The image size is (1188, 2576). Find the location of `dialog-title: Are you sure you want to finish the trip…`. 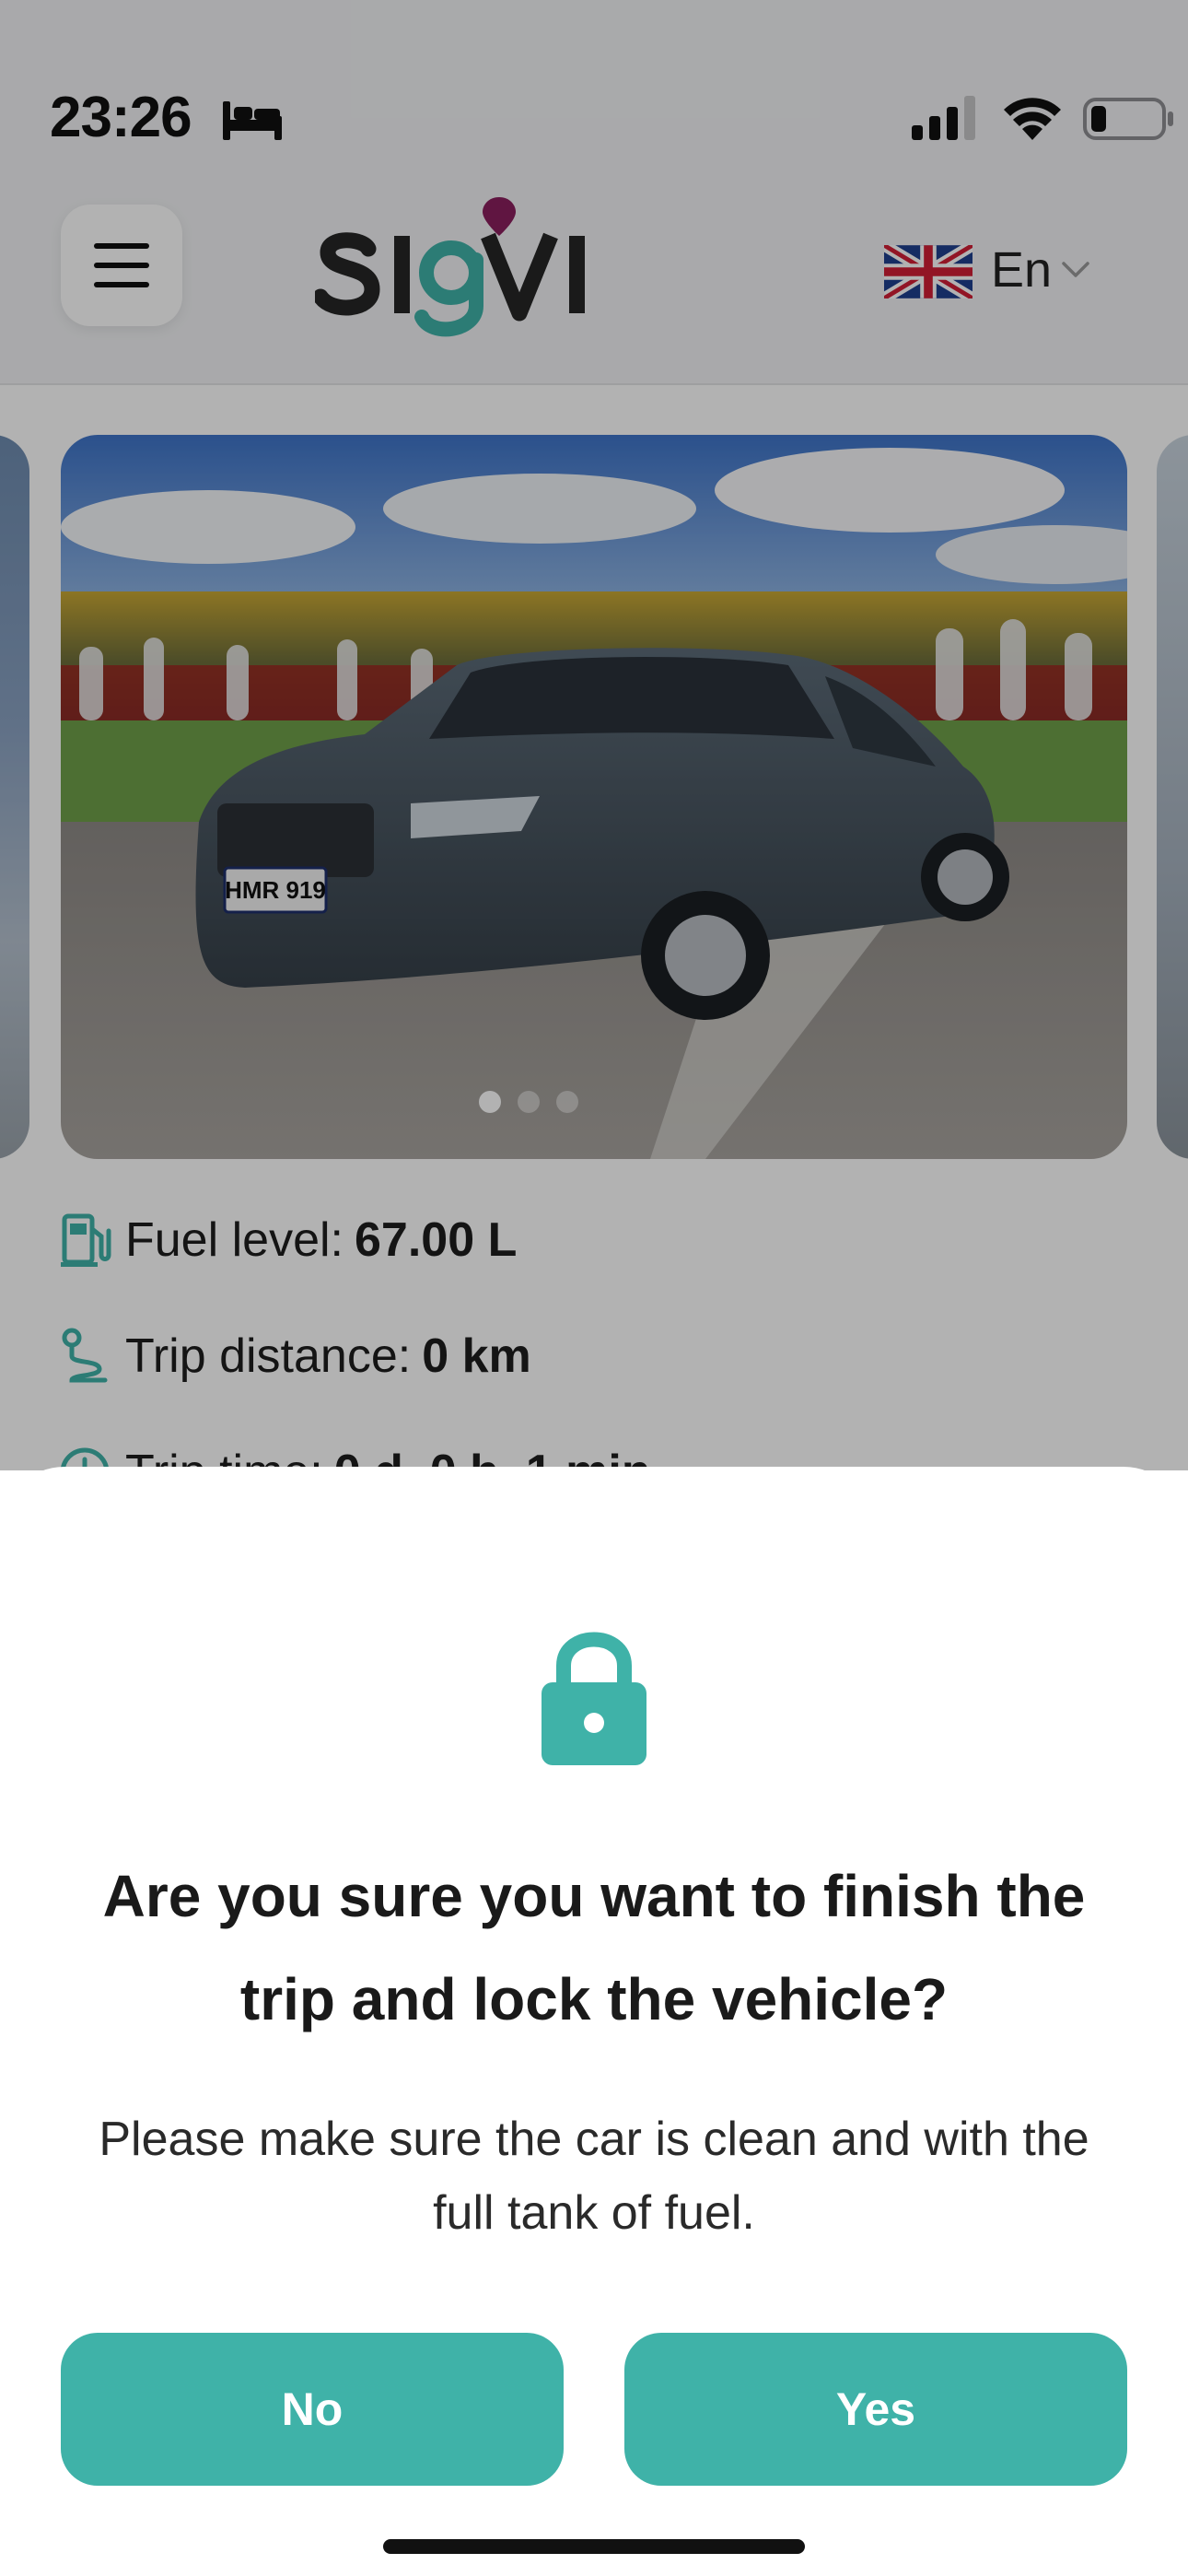

dialog-title: Are you sure you want to finish the trip… is located at coordinates (594, 1948).